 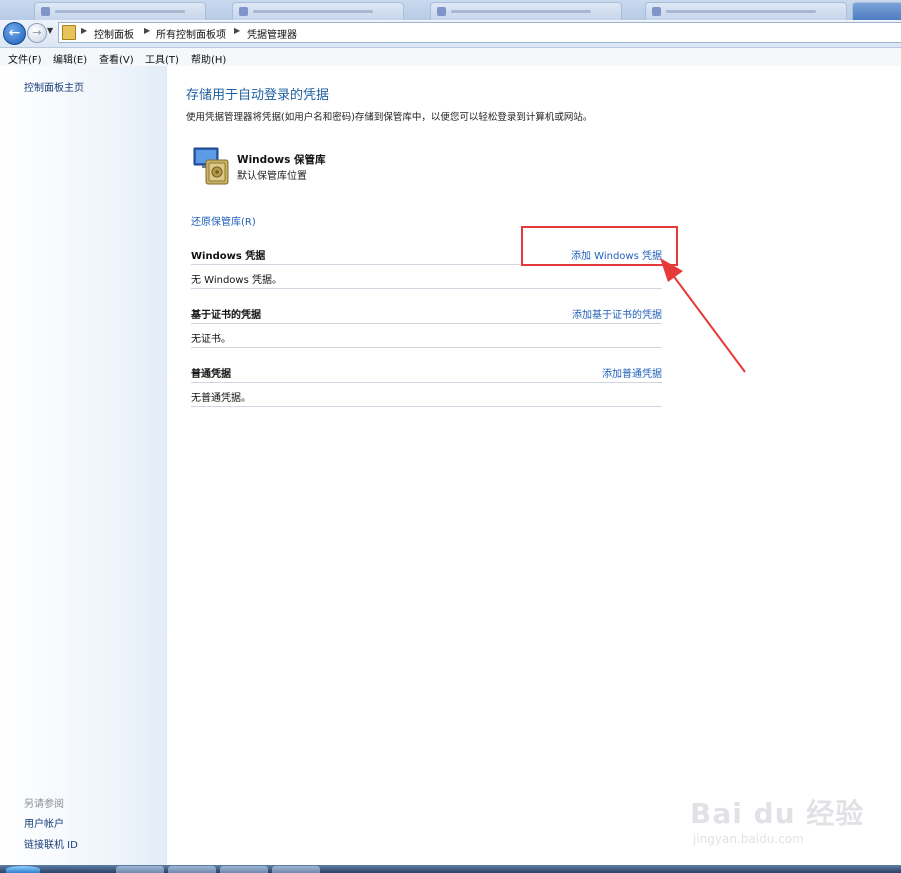 I want to click on window-title-strip, so click(x=450, y=10).